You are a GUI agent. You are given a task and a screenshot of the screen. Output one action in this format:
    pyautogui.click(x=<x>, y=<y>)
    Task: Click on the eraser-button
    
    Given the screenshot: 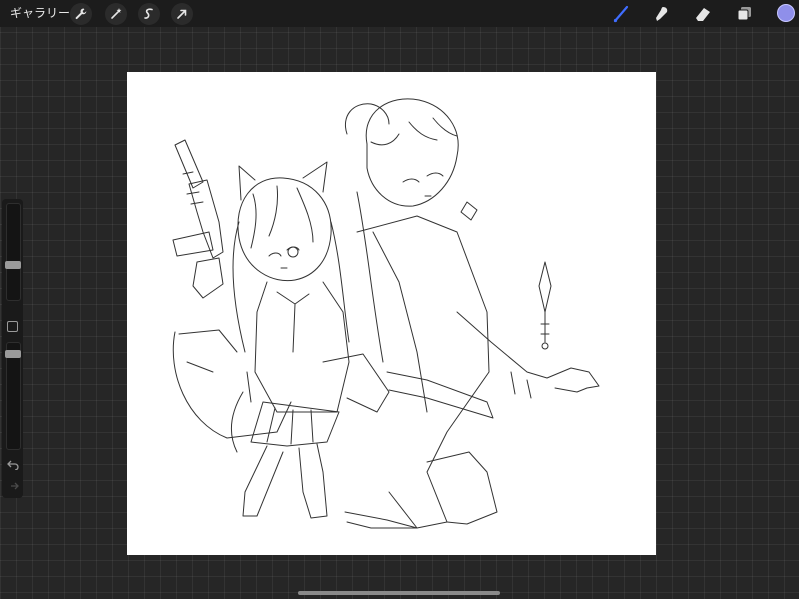 What is the action you would take?
    pyautogui.click(x=703, y=14)
    